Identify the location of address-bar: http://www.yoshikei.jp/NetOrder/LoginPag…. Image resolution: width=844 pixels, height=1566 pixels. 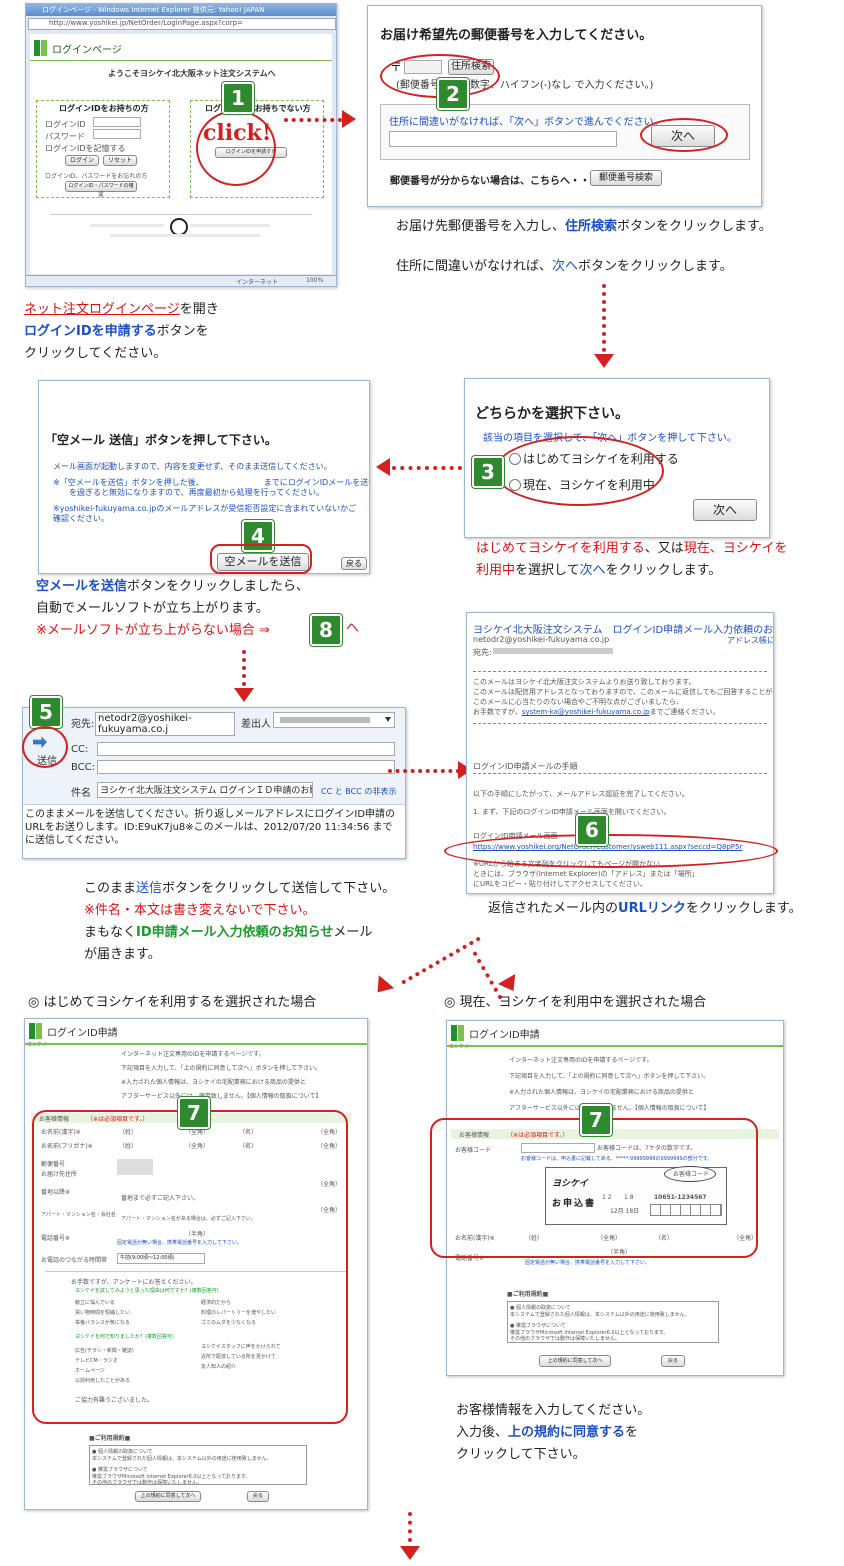
(182, 24).